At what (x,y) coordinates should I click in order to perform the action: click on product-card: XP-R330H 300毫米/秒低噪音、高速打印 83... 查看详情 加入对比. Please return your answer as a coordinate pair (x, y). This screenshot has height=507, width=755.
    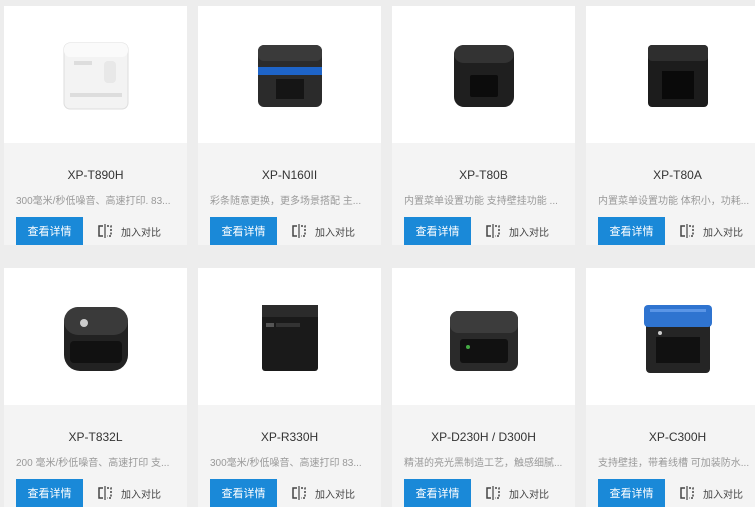
    Looking at the image, I should click on (289, 387).